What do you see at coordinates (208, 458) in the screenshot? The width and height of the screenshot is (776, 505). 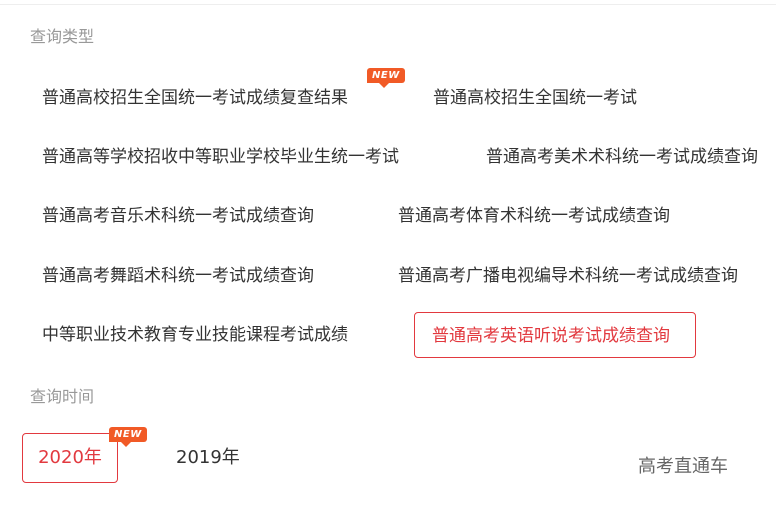 I see `year-2019-button: 2019年` at bounding box center [208, 458].